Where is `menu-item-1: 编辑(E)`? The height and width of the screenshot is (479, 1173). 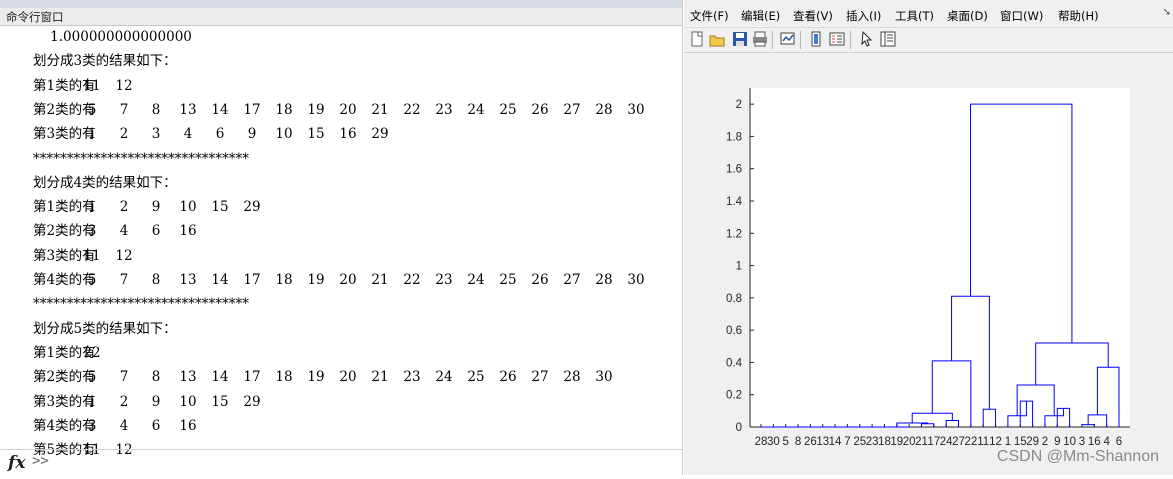 menu-item-1: 编辑(E) is located at coordinates (760, 16).